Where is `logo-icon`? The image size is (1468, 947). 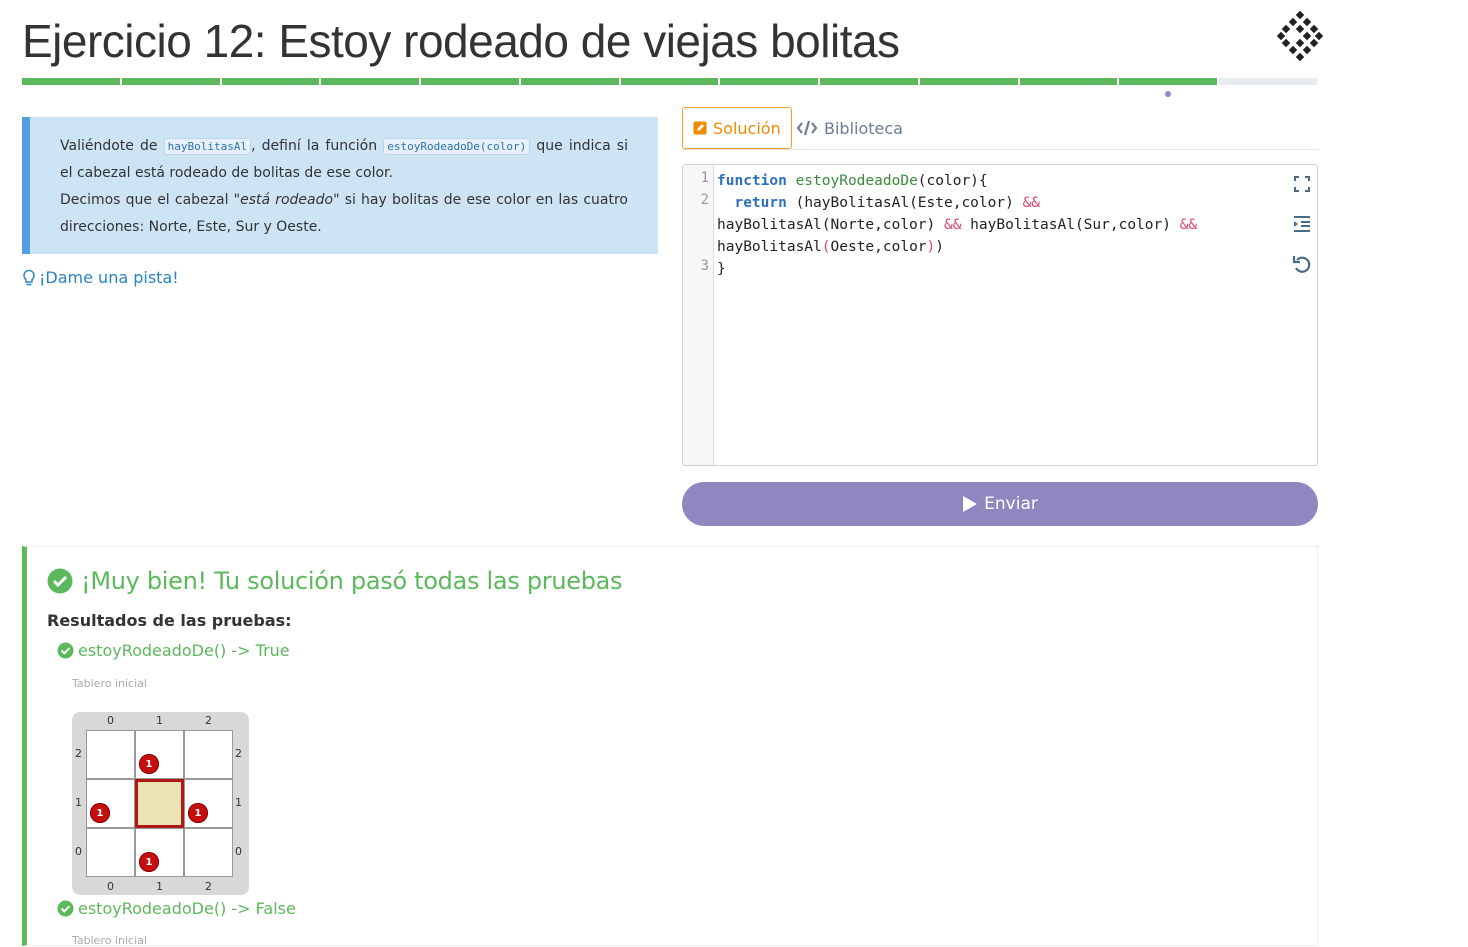
logo-icon is located at coordinates (1300, 36).